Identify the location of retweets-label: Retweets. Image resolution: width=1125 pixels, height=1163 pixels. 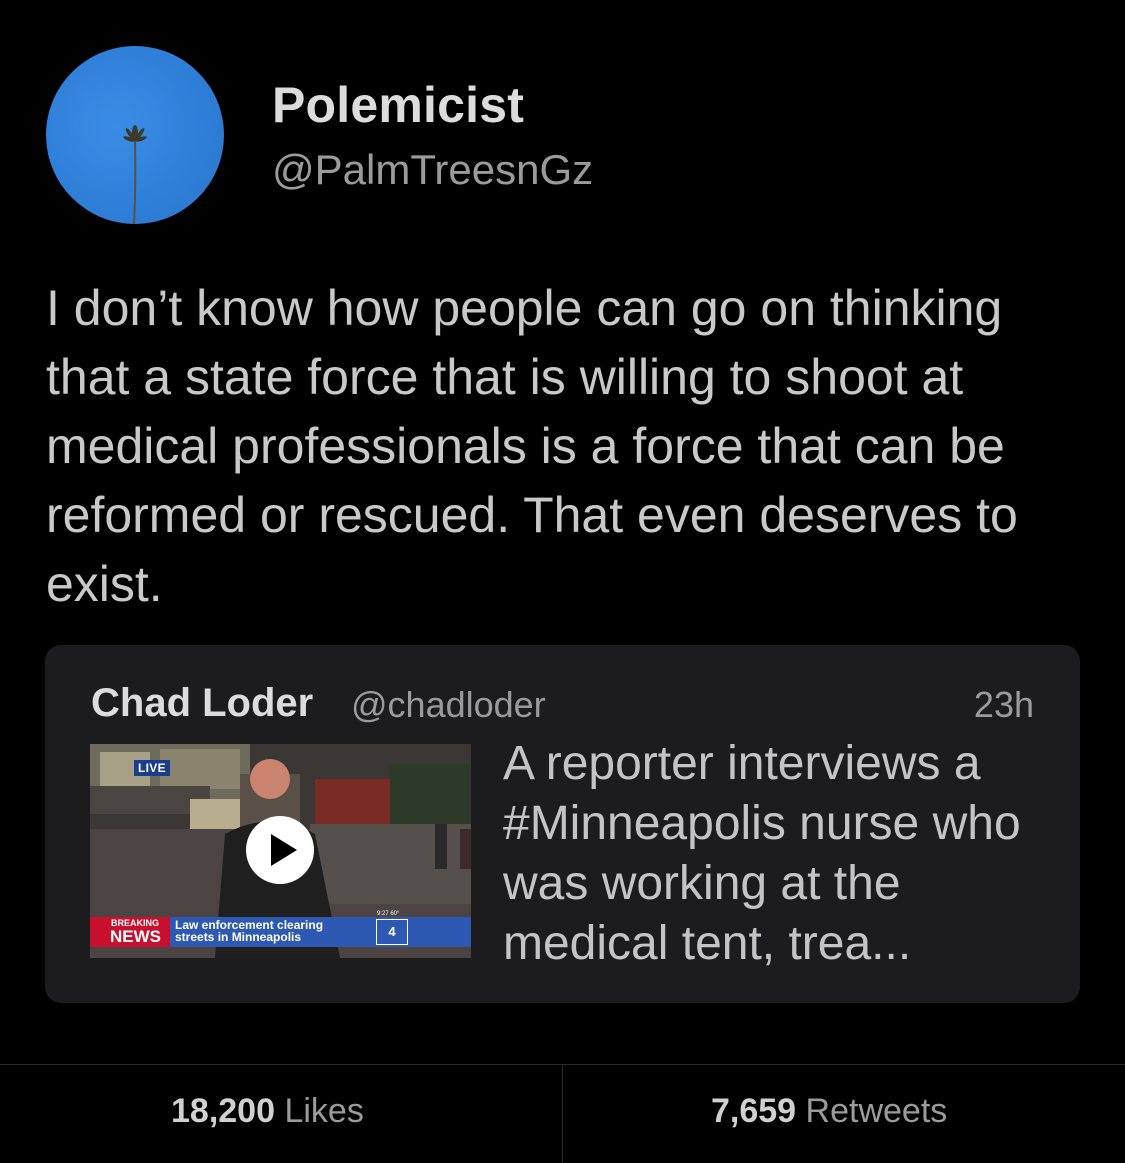
(876, 1111).